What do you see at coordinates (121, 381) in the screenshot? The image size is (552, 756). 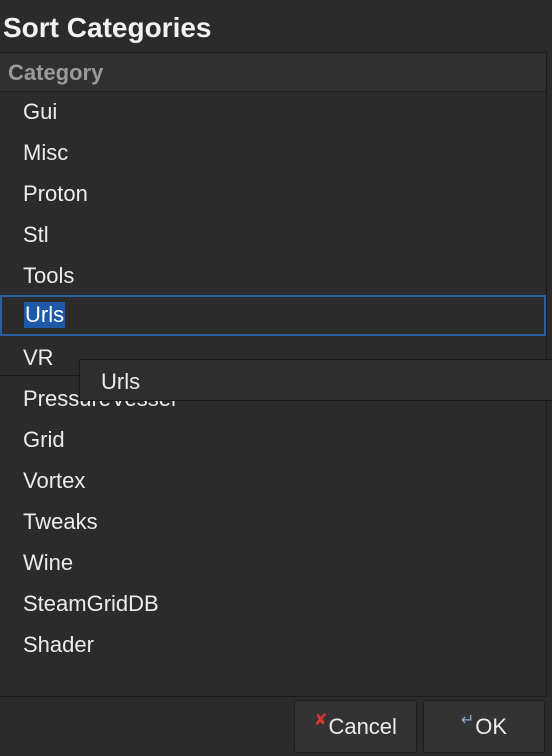 I see `drag-preview-label: Urls` at bounding box center [121, 381].